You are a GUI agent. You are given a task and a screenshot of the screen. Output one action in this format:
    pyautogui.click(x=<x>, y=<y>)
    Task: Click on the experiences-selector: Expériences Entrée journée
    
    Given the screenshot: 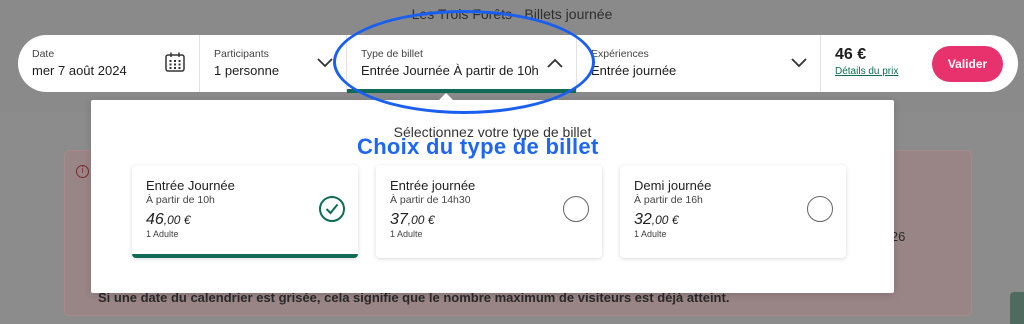 What is the action you would take?
    pyautogui.click(x=699, y=63)
    